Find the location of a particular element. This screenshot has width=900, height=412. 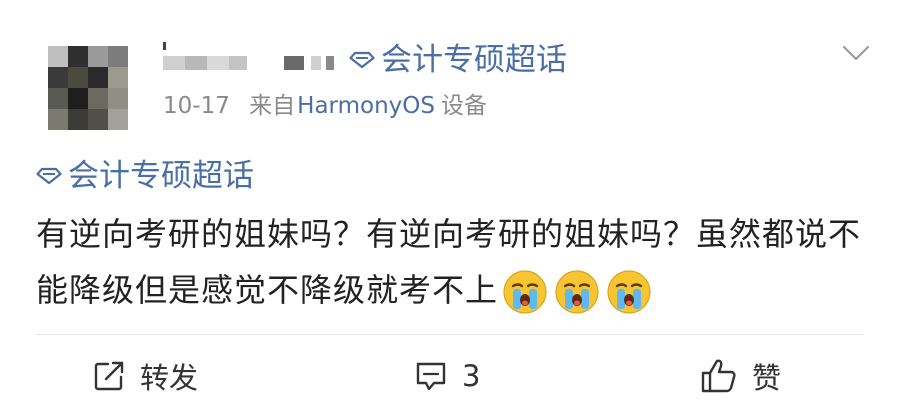

like-label: 赞 is located at coordinates (767, 378).